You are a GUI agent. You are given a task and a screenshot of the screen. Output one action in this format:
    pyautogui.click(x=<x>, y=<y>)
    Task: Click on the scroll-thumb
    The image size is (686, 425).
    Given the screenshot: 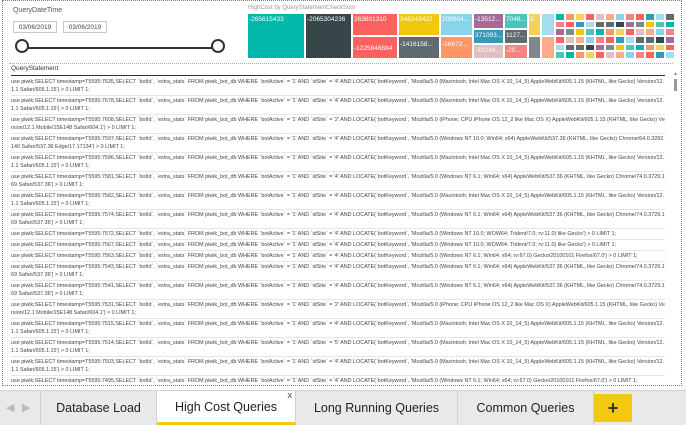 What is the action you would take?
    pyautogui.click(x=675, y=85)
    